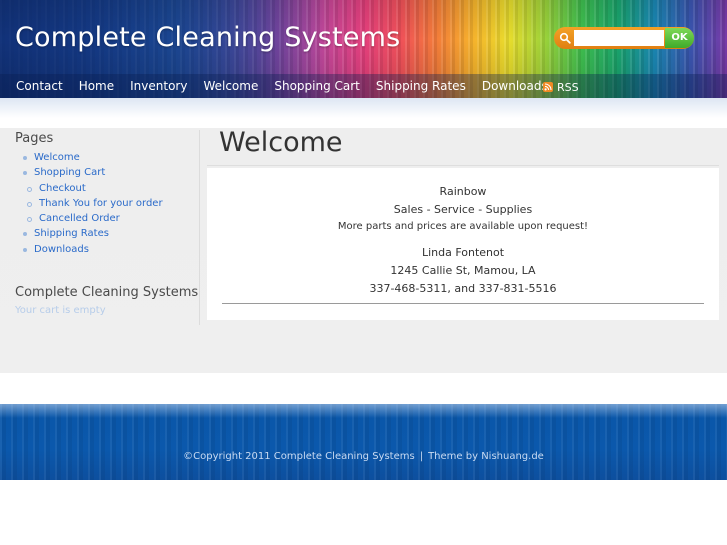 The image size is (727, 545). Describe the element at coordinates (463, 288) in the screenshot. I see `content-line-phone: 337-468-5311, and 337-831-5516` at that location.